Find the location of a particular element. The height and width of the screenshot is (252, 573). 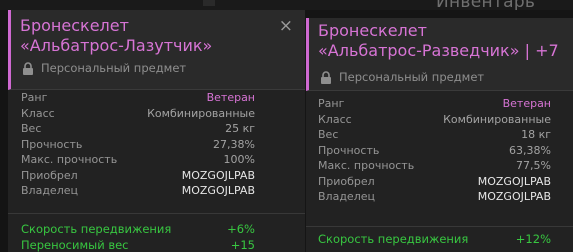

stat-value: 18 кг is located at coordinates (536, 134).